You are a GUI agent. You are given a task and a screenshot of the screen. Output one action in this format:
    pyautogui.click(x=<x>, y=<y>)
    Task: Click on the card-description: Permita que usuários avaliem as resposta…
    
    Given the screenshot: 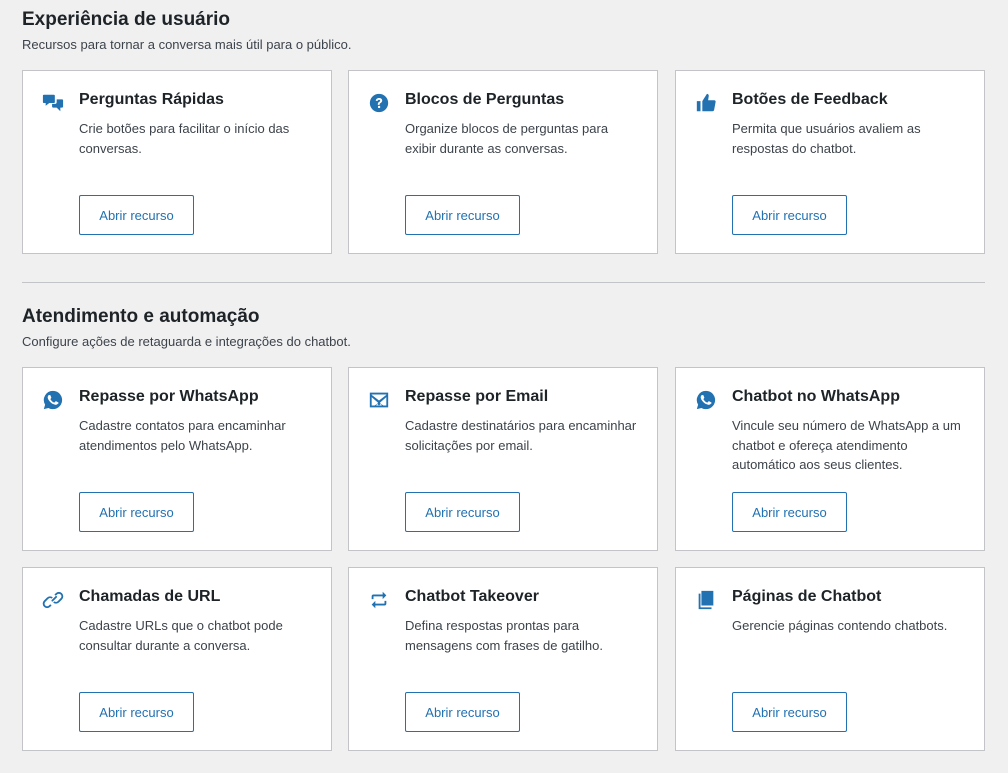 What is the action you would take?
    pyautogui.click(x=826, y=138)
    